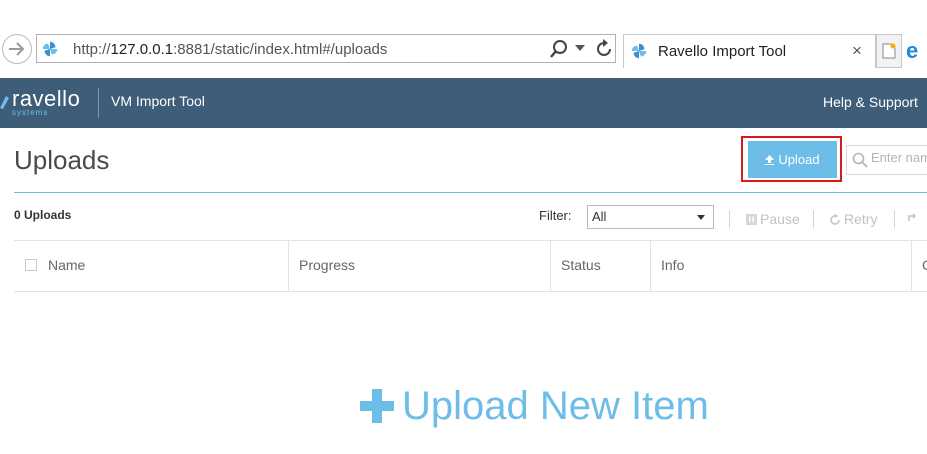 Image resolution: width=927 pixels, height=454 pixels. I want to click on header-rule, so click(470, 192).